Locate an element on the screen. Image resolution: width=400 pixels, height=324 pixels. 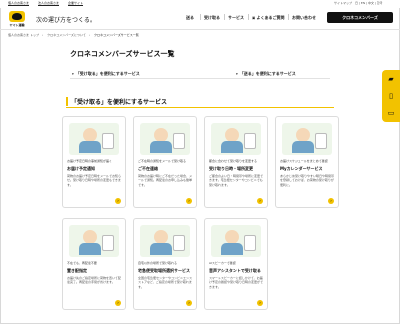
yamato-logo: ヤマト運輸 is located at coordinates (17, 19).